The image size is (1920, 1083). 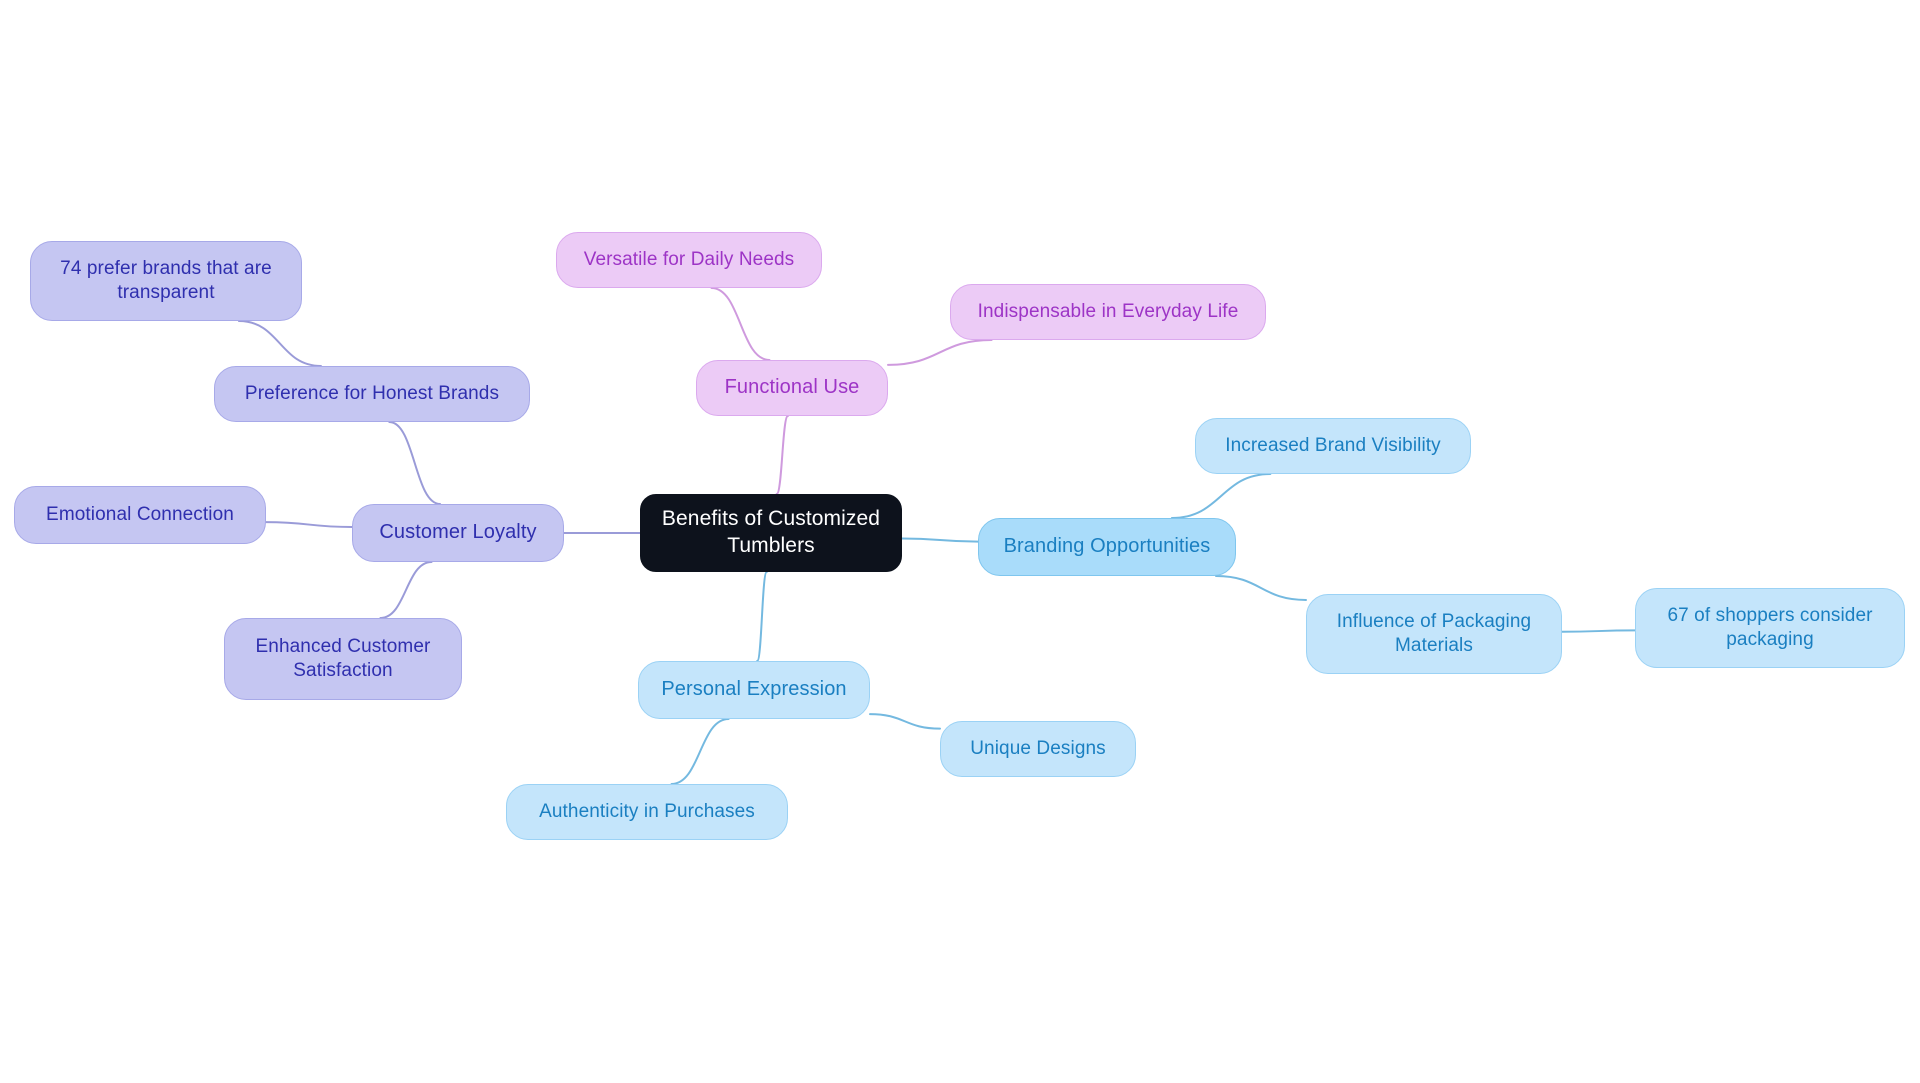 I want to click on mindmap-node-enhanced-customer-satisfaction: Enhanced Customer Satisfaction, so click(x=343, y=659).